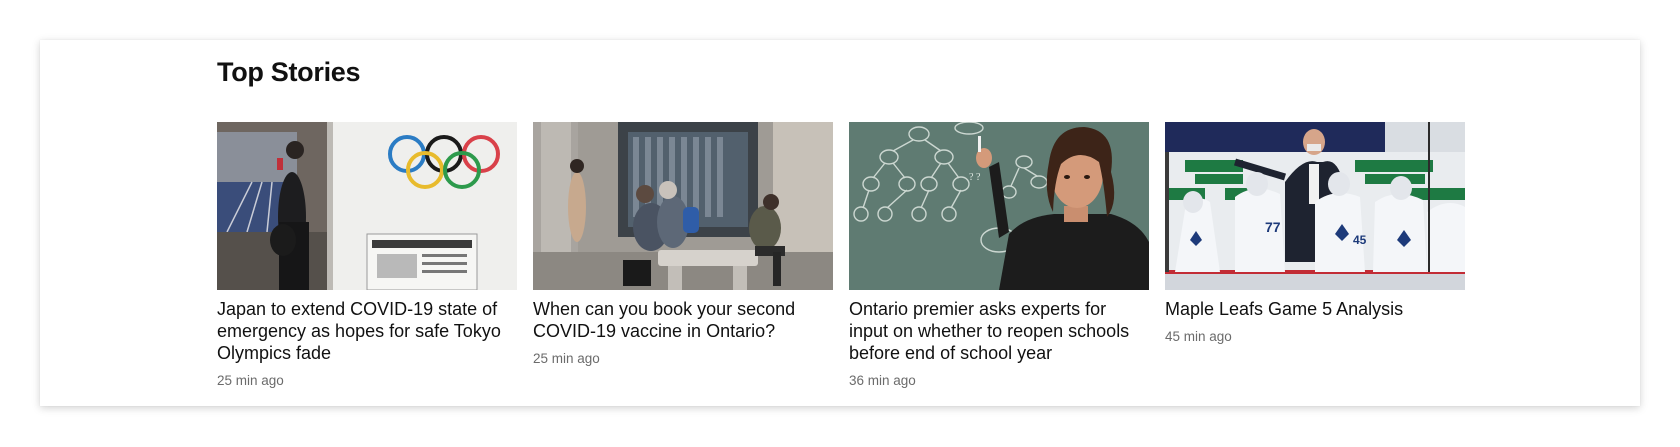 The width and height of the screenshot is (1680, 447). I want to click on story-timestamp: 45 min ago, so click(1198, 336).